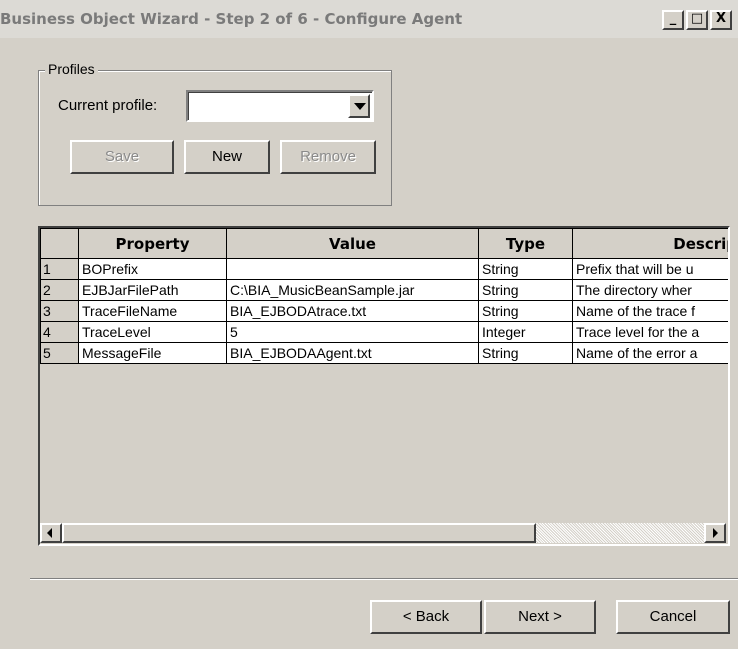 Image resolution: width=738 pixels, height=649 pixels. I want to click on footer-separator, so click(384, 579).